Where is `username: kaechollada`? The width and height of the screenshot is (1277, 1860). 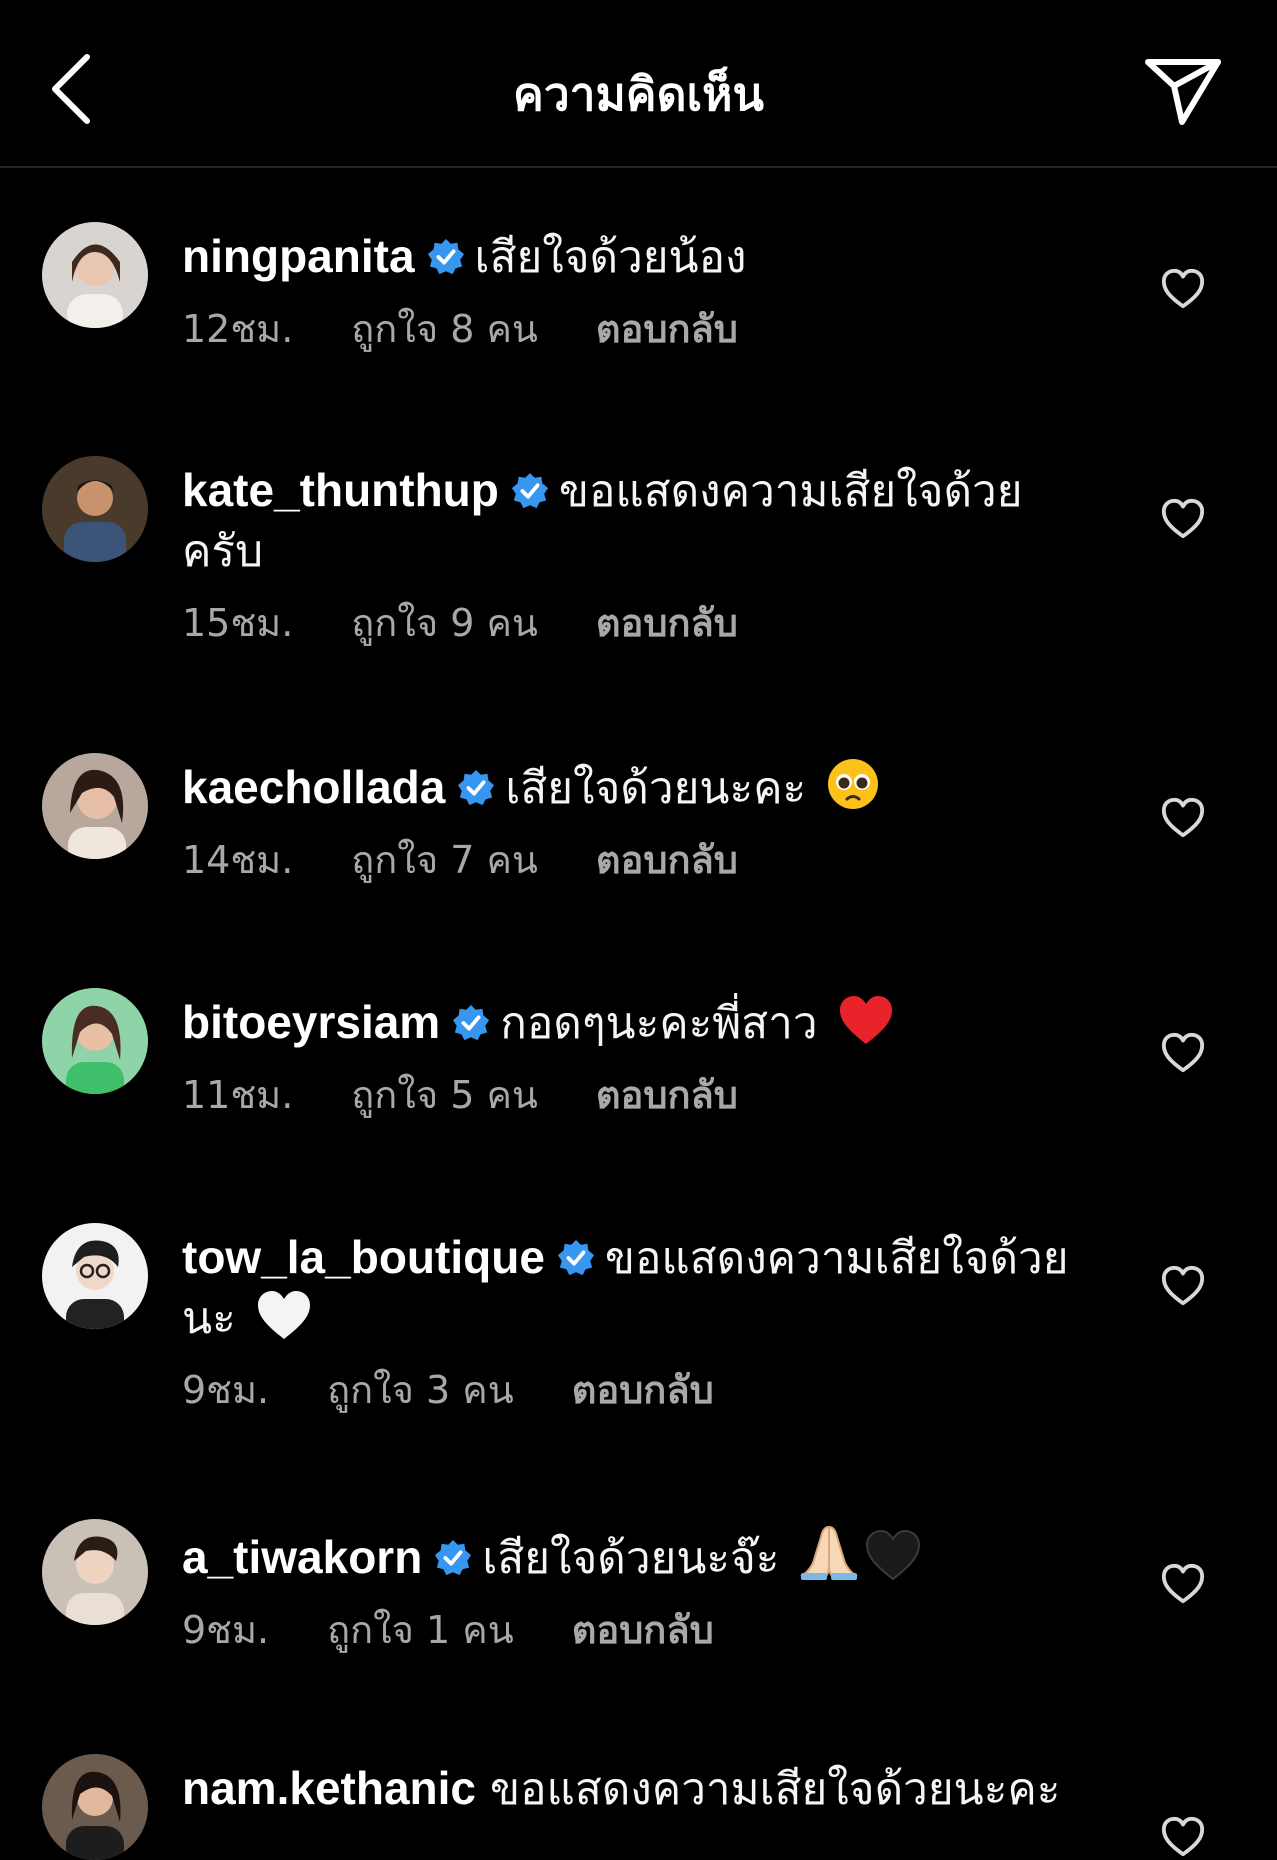
username: kaechollada is located at coordinates (313, 787).